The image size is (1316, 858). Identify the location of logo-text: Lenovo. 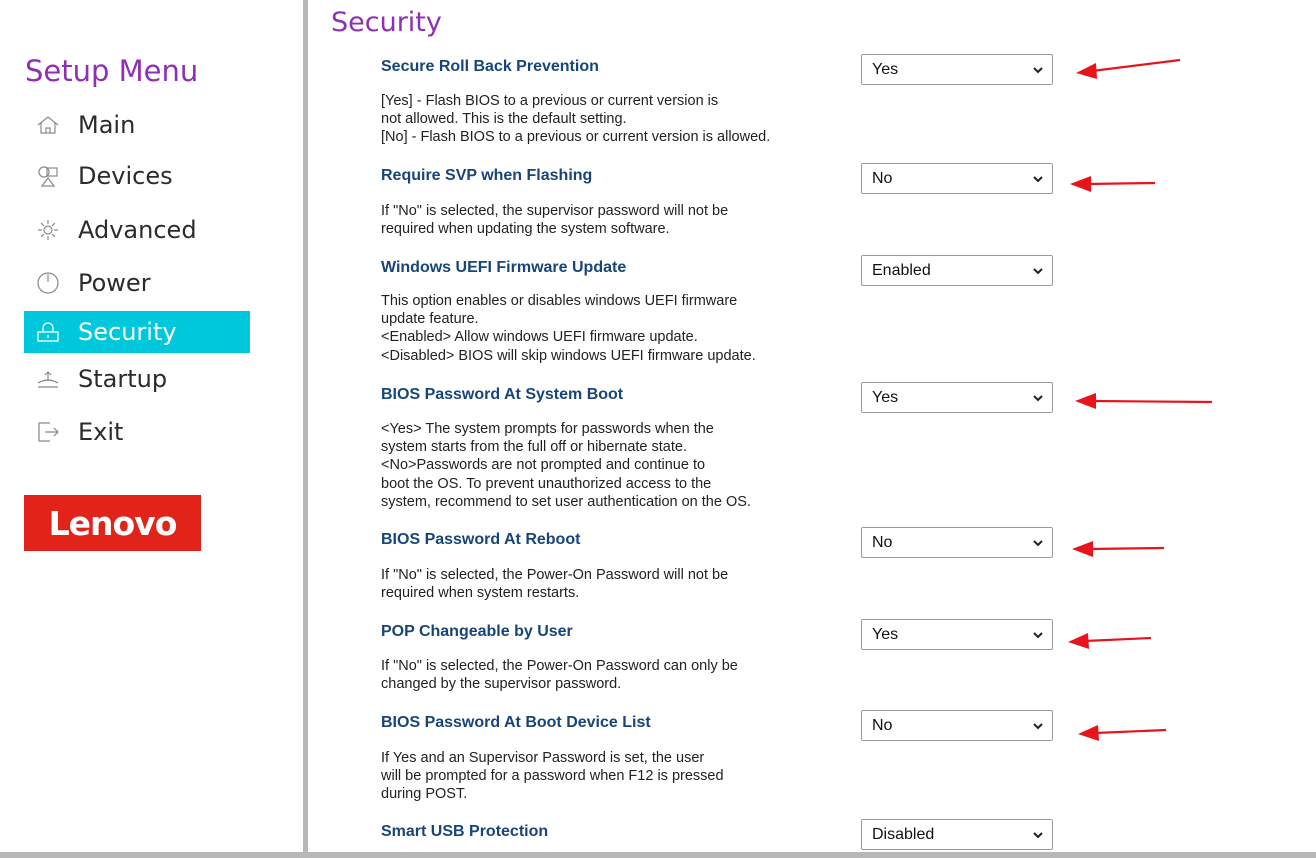
(113, 523).